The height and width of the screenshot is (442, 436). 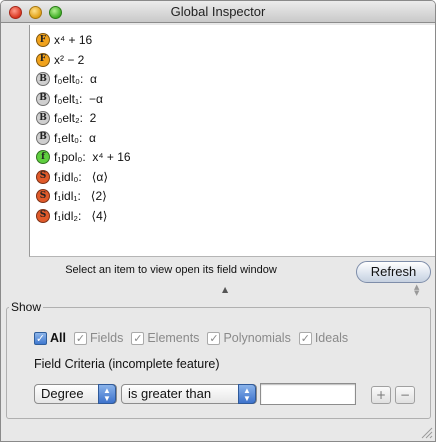 I want to click on list-item: Sf₁idl₁: ⟨2⟩, so click(x=71, y=196).